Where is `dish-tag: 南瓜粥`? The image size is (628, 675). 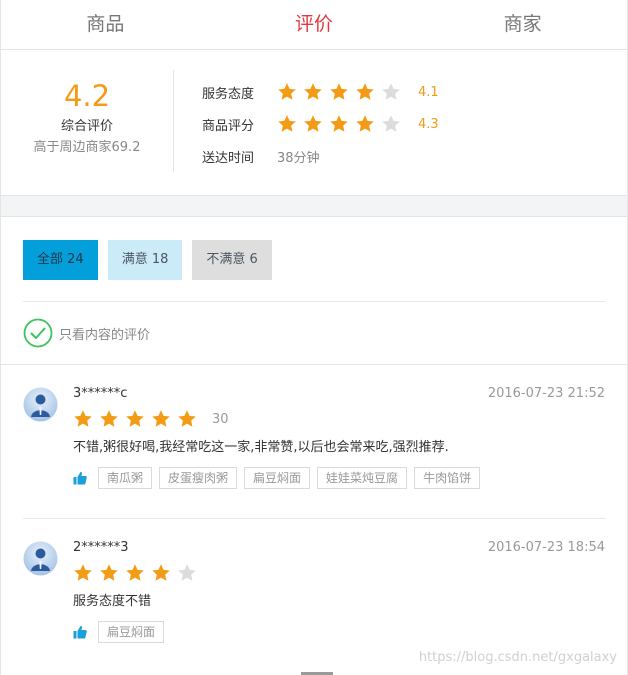 dish-tag: 南瓜粥 is located at coordinates (125, 478).